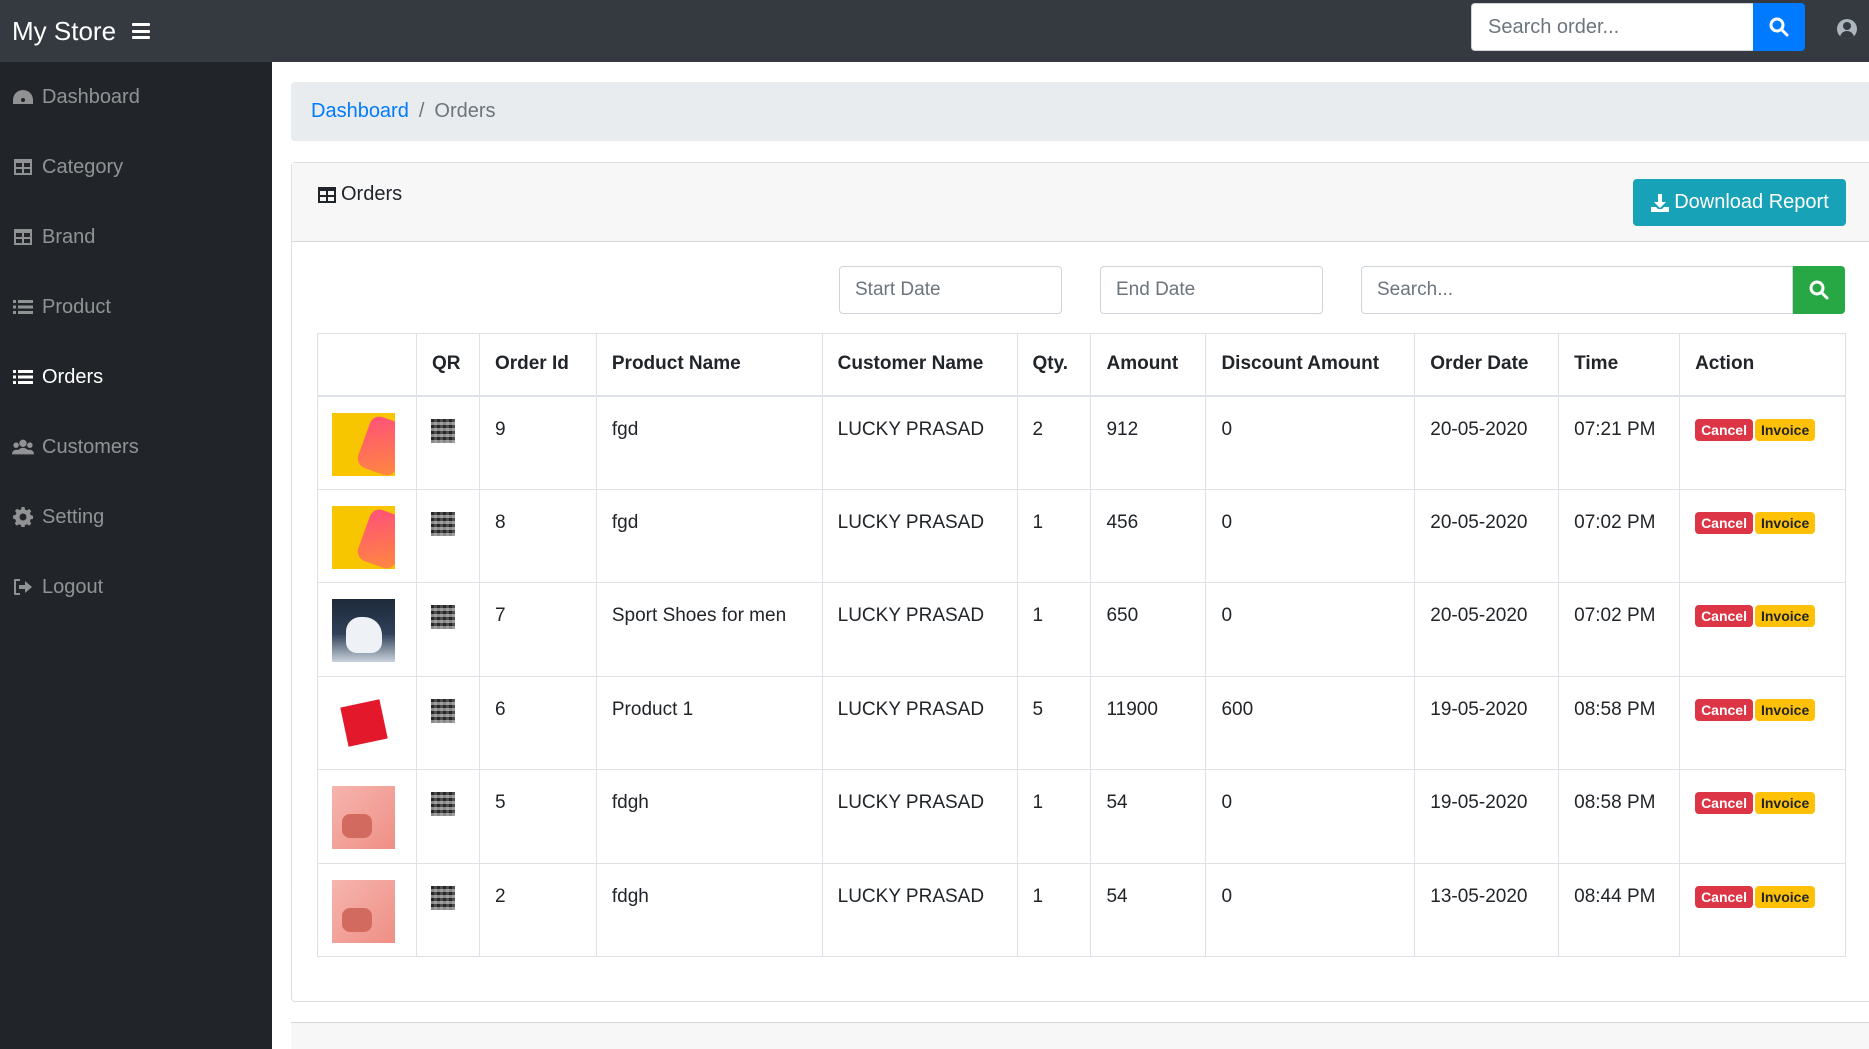  What do you see at coordinates (1080, 202) in the screenshot?
I see `card-header: Orders Download Report` at bounding box center [1080, 202].